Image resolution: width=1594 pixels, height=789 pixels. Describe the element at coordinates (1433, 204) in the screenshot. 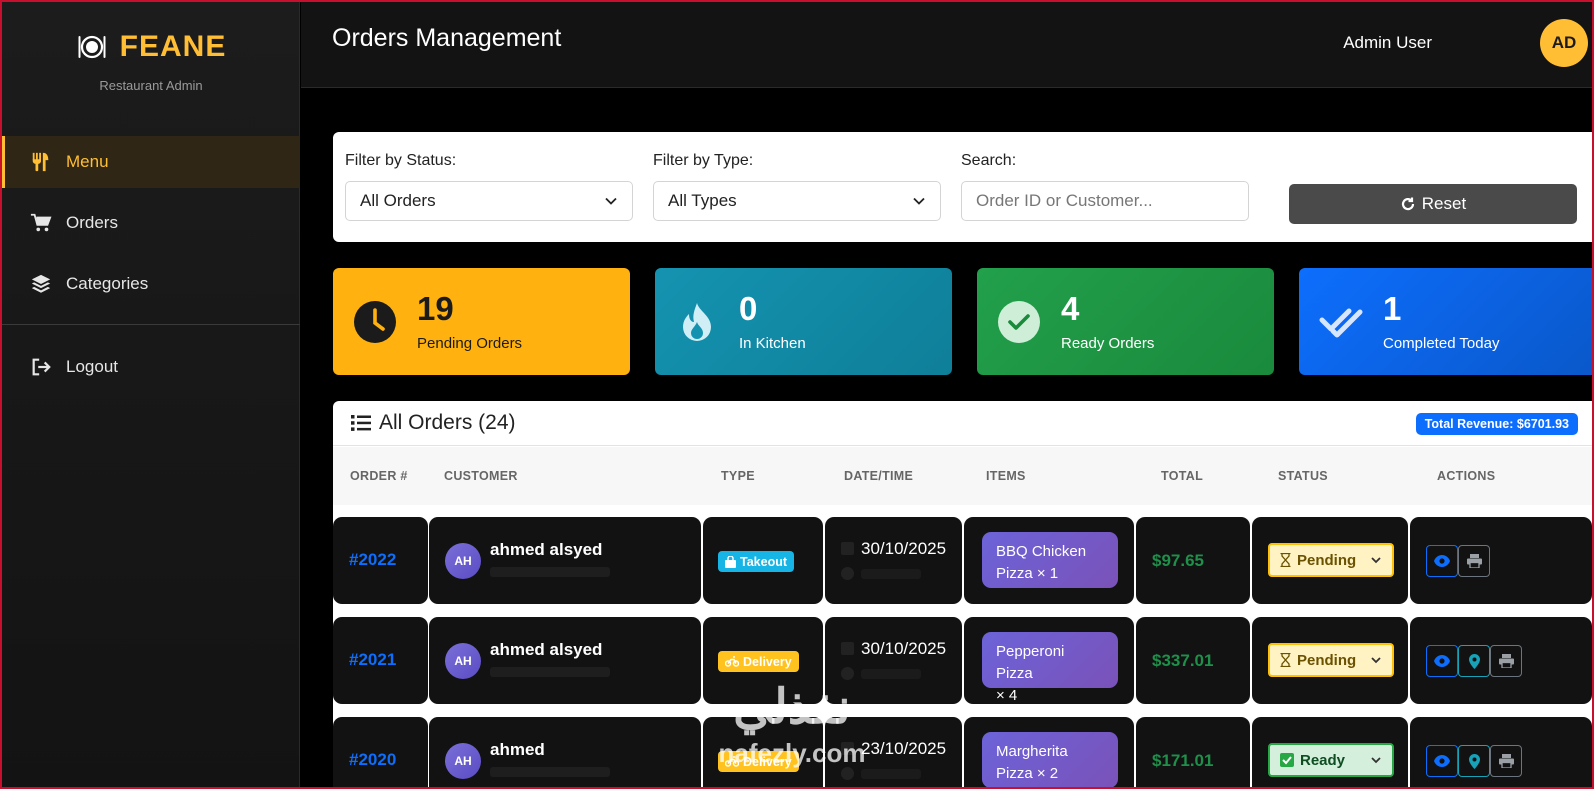

I see `reset-button: Reset` at that location.